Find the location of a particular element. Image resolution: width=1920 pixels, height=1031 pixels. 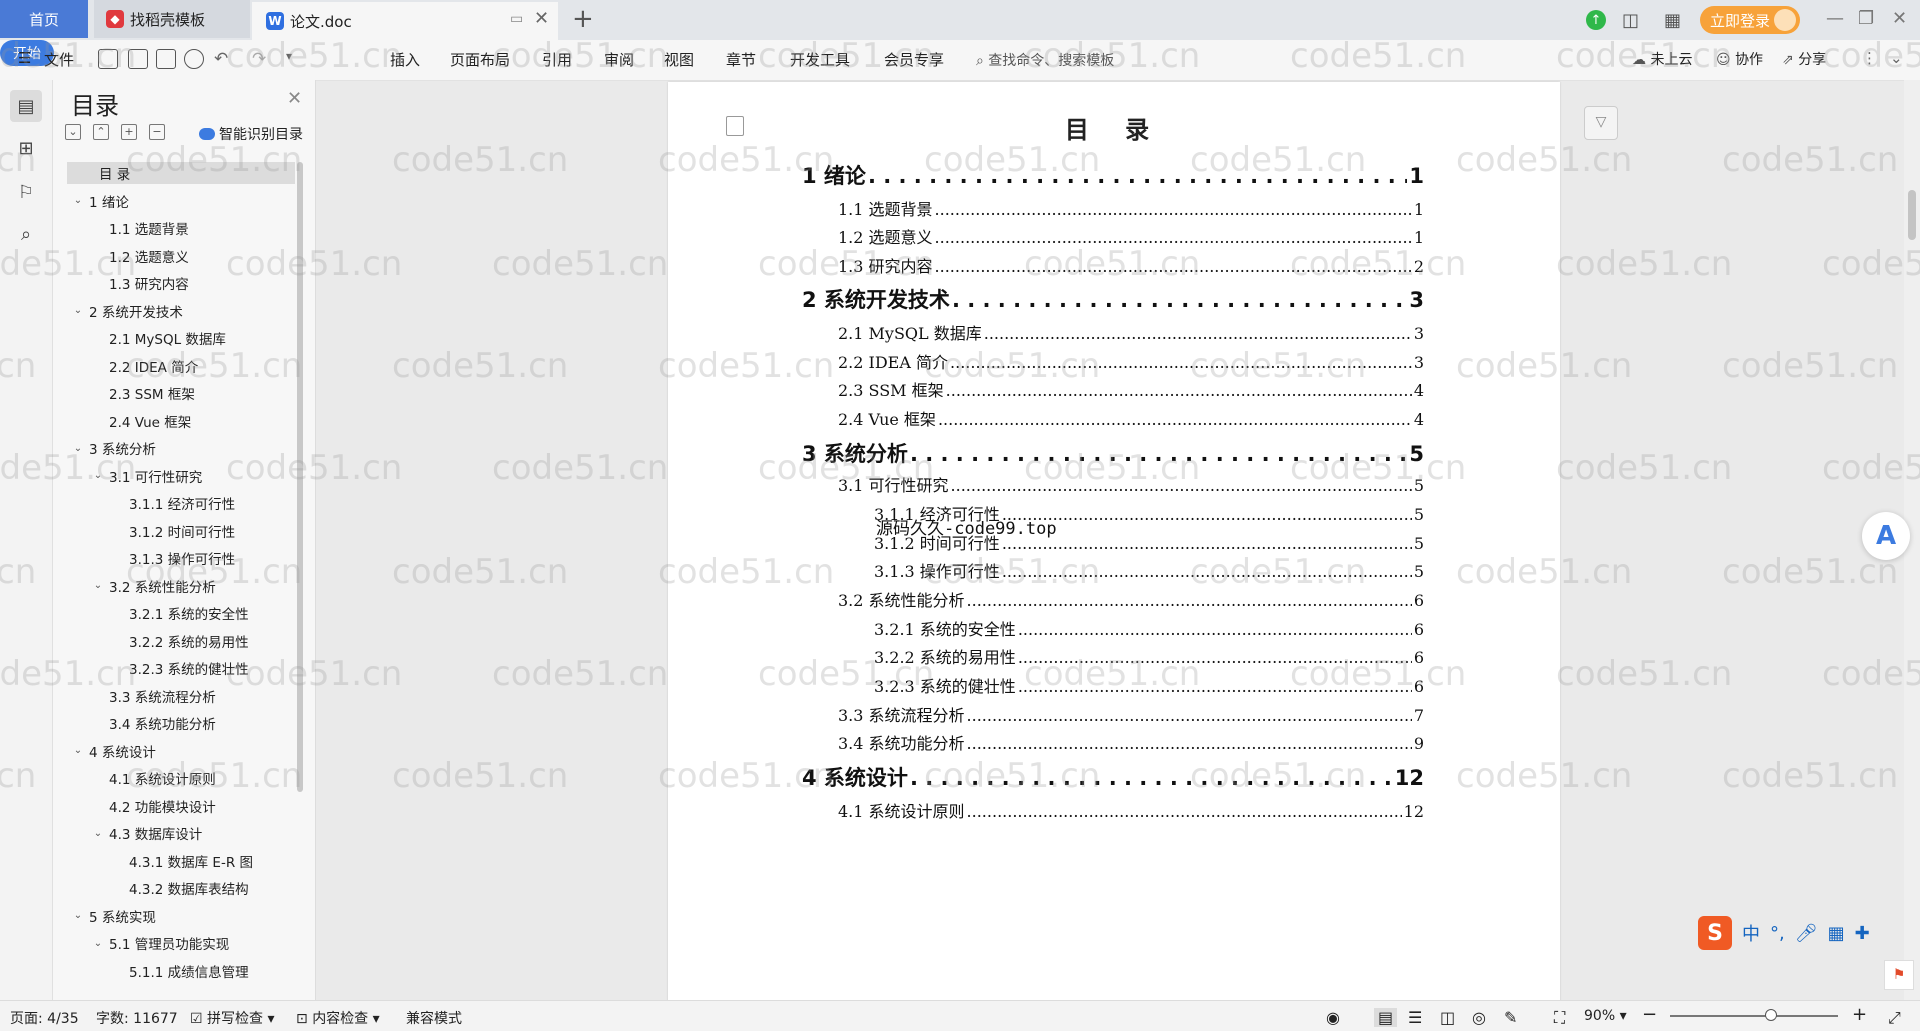

toc-entry: 3.4 系统功能分析 9 is located at coordinates (1131, 742).